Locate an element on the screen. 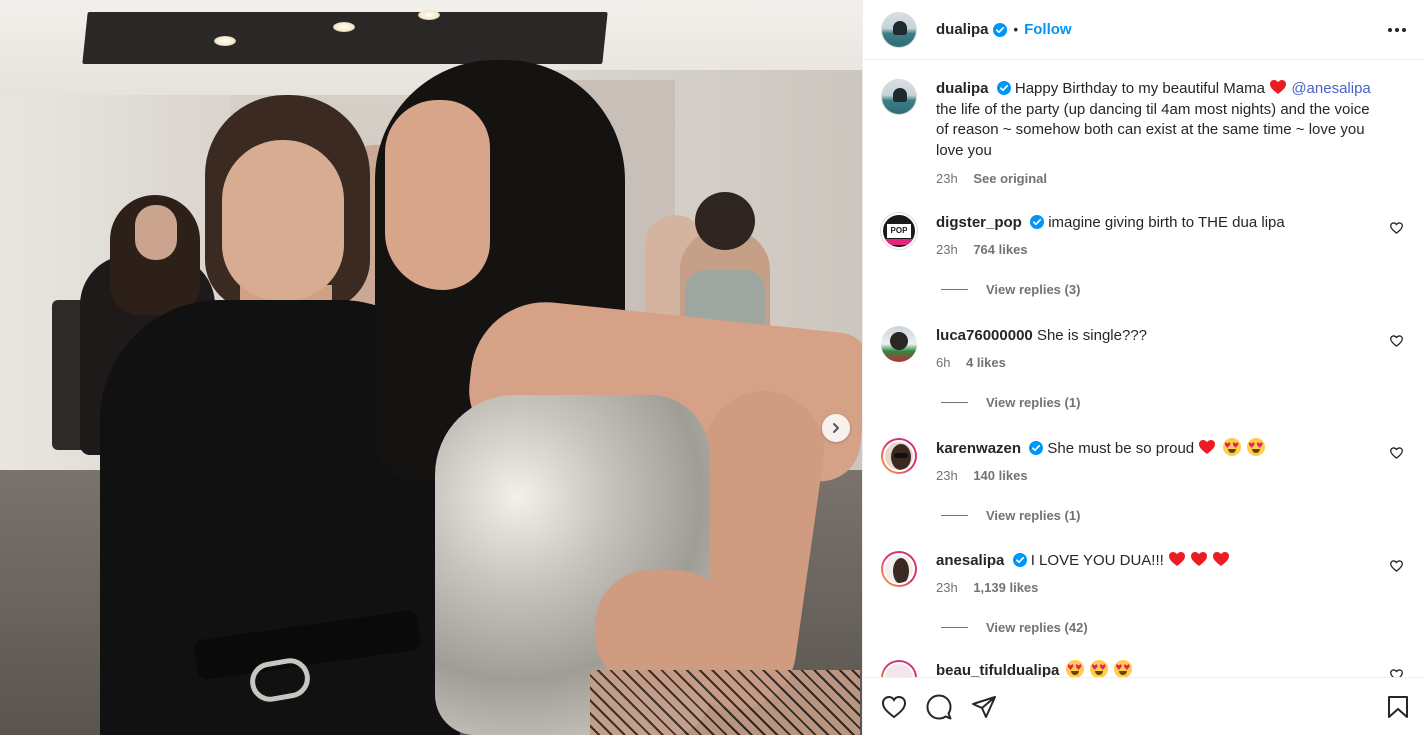 This screenshot has width=1424, height=735. comment-text: She is single??? is located at coordinates (1092, 335).